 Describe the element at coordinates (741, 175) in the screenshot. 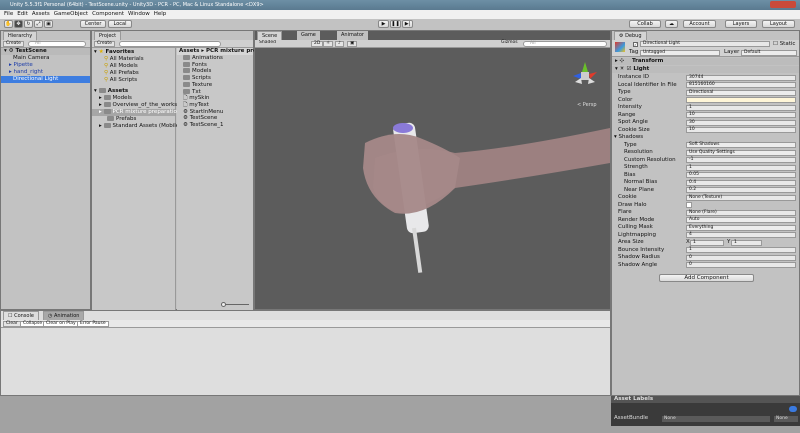

I see `bias-field: 0.05` at that location.